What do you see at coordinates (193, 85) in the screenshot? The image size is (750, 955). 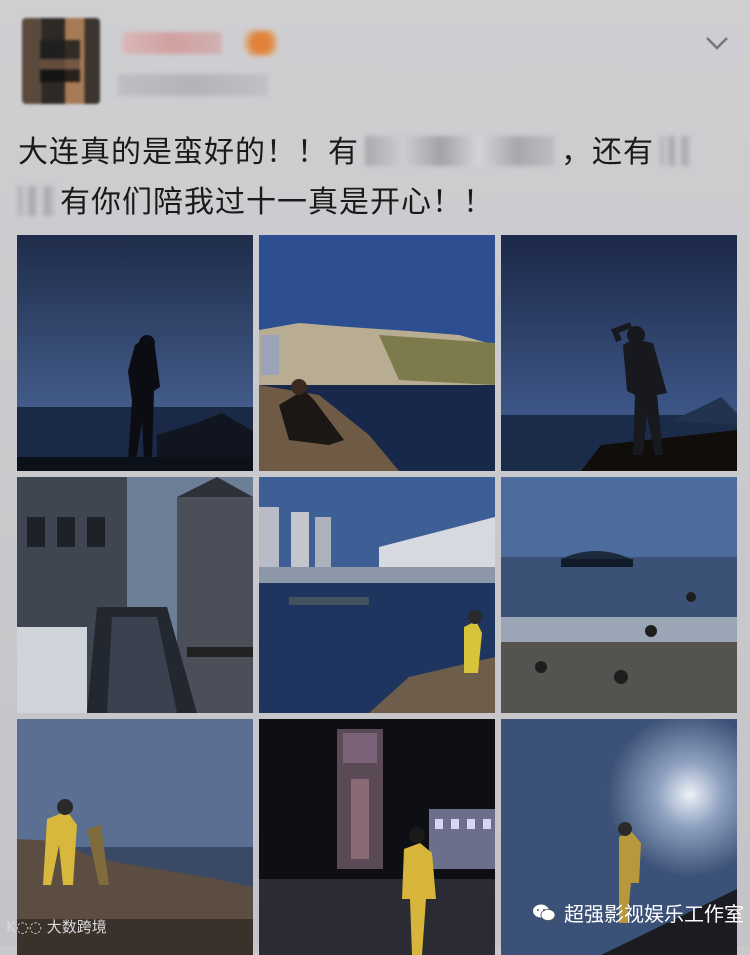 I see `timestamp-redacted` at bounding box center [193, 85].